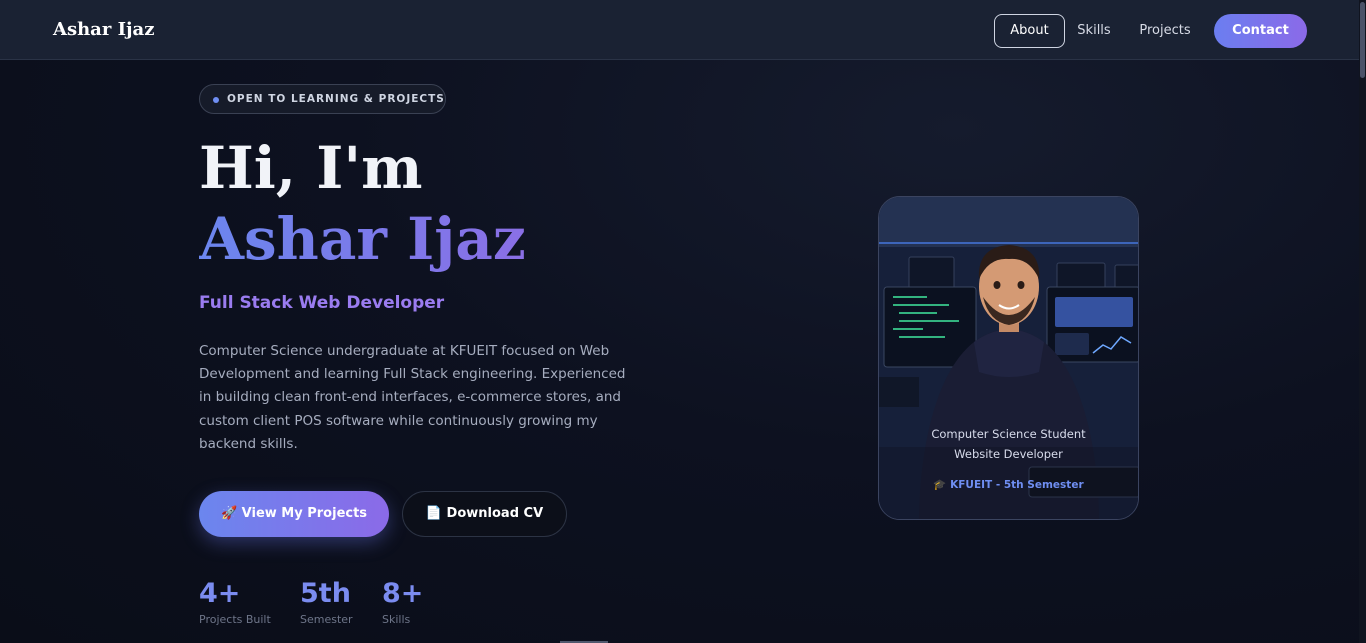 This screenshot has height=643, width=1366. I want to click on status-badge: OPEN TO LEARNING & PROJECTS, so click(322, 99).